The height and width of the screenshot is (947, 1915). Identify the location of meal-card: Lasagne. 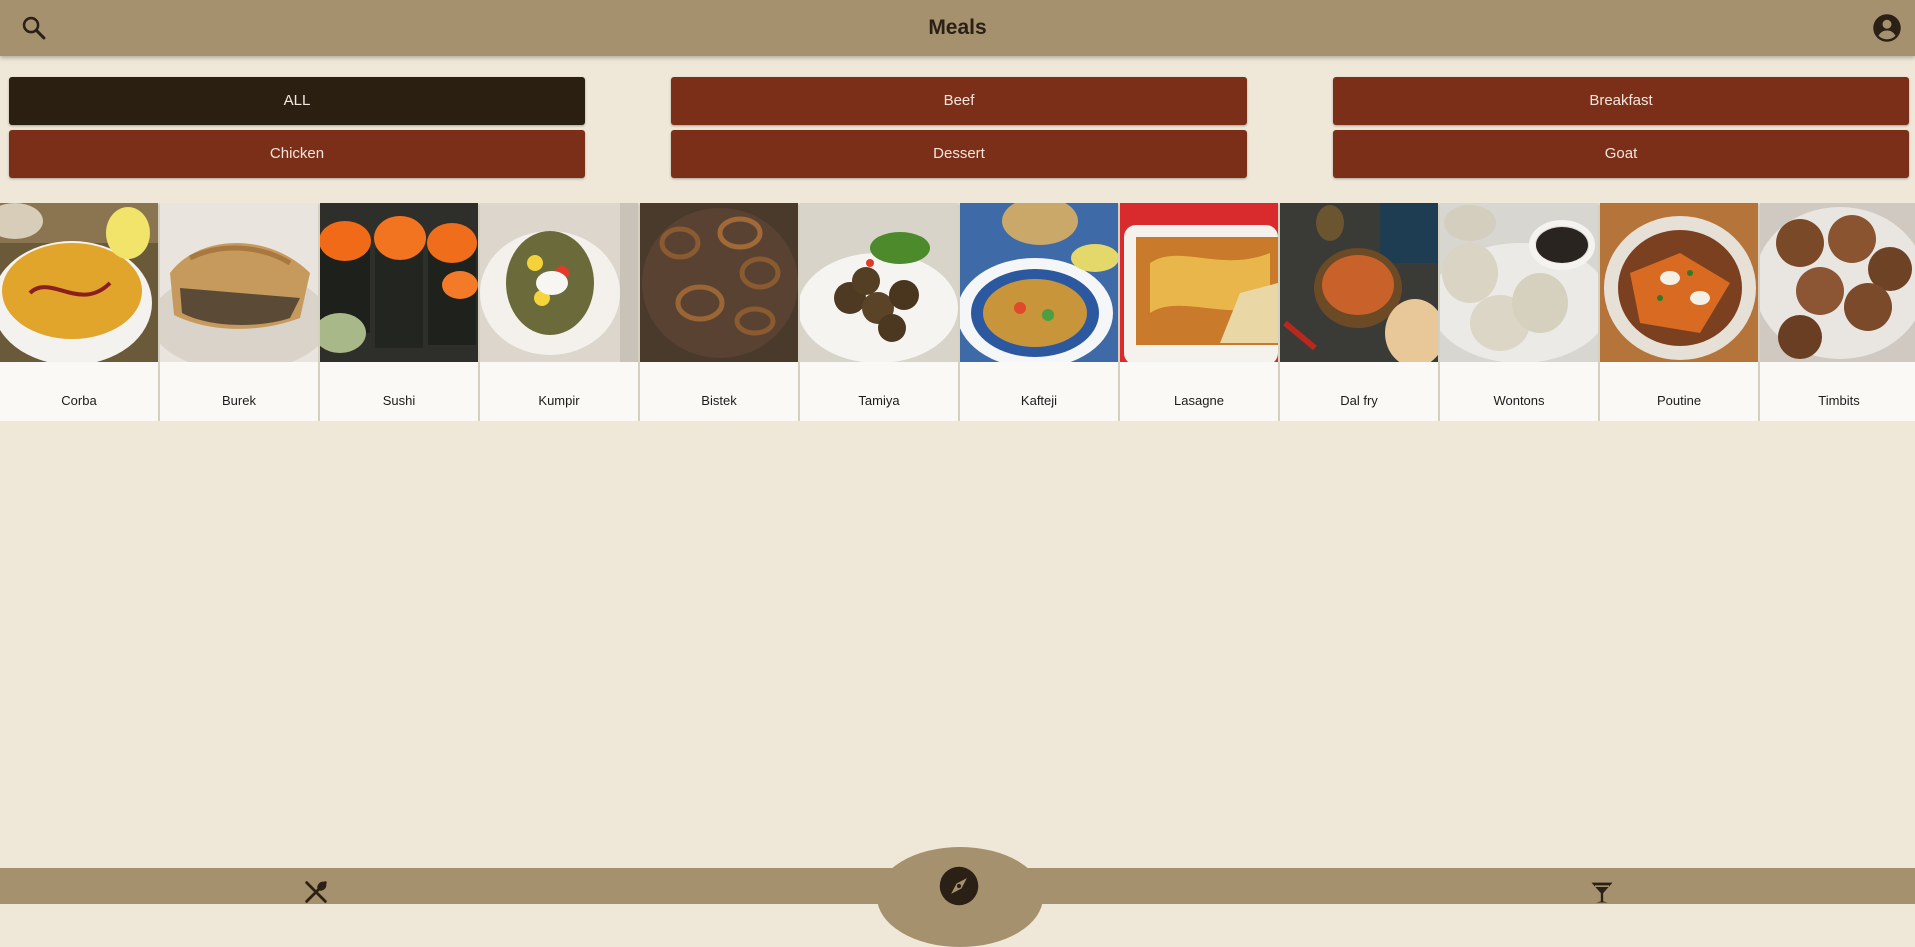
(1199, 312).